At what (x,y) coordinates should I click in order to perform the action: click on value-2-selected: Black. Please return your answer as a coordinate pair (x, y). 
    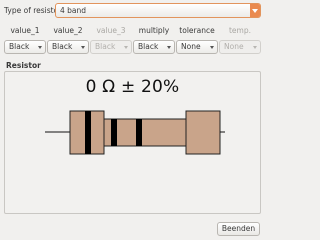
    Looking at the image, I should click on (62, 46).